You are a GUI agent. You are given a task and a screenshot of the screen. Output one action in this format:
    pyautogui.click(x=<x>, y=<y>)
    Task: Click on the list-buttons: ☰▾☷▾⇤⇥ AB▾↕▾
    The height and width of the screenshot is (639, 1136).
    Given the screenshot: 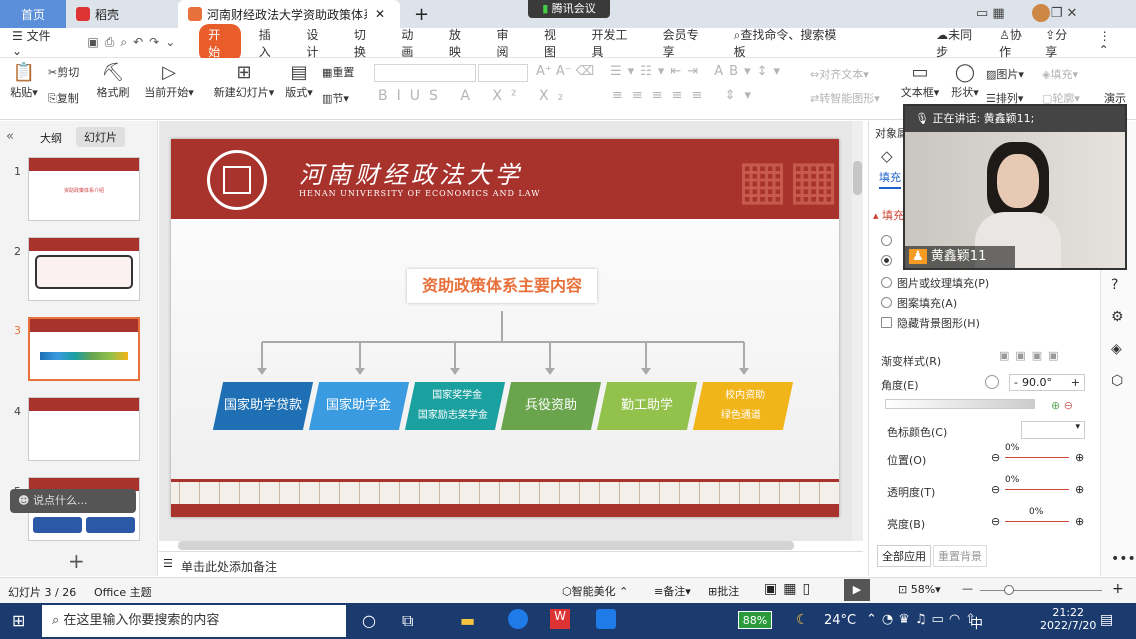 What is the action you would take?
    pyautogui.click(x=698, y=71)
    